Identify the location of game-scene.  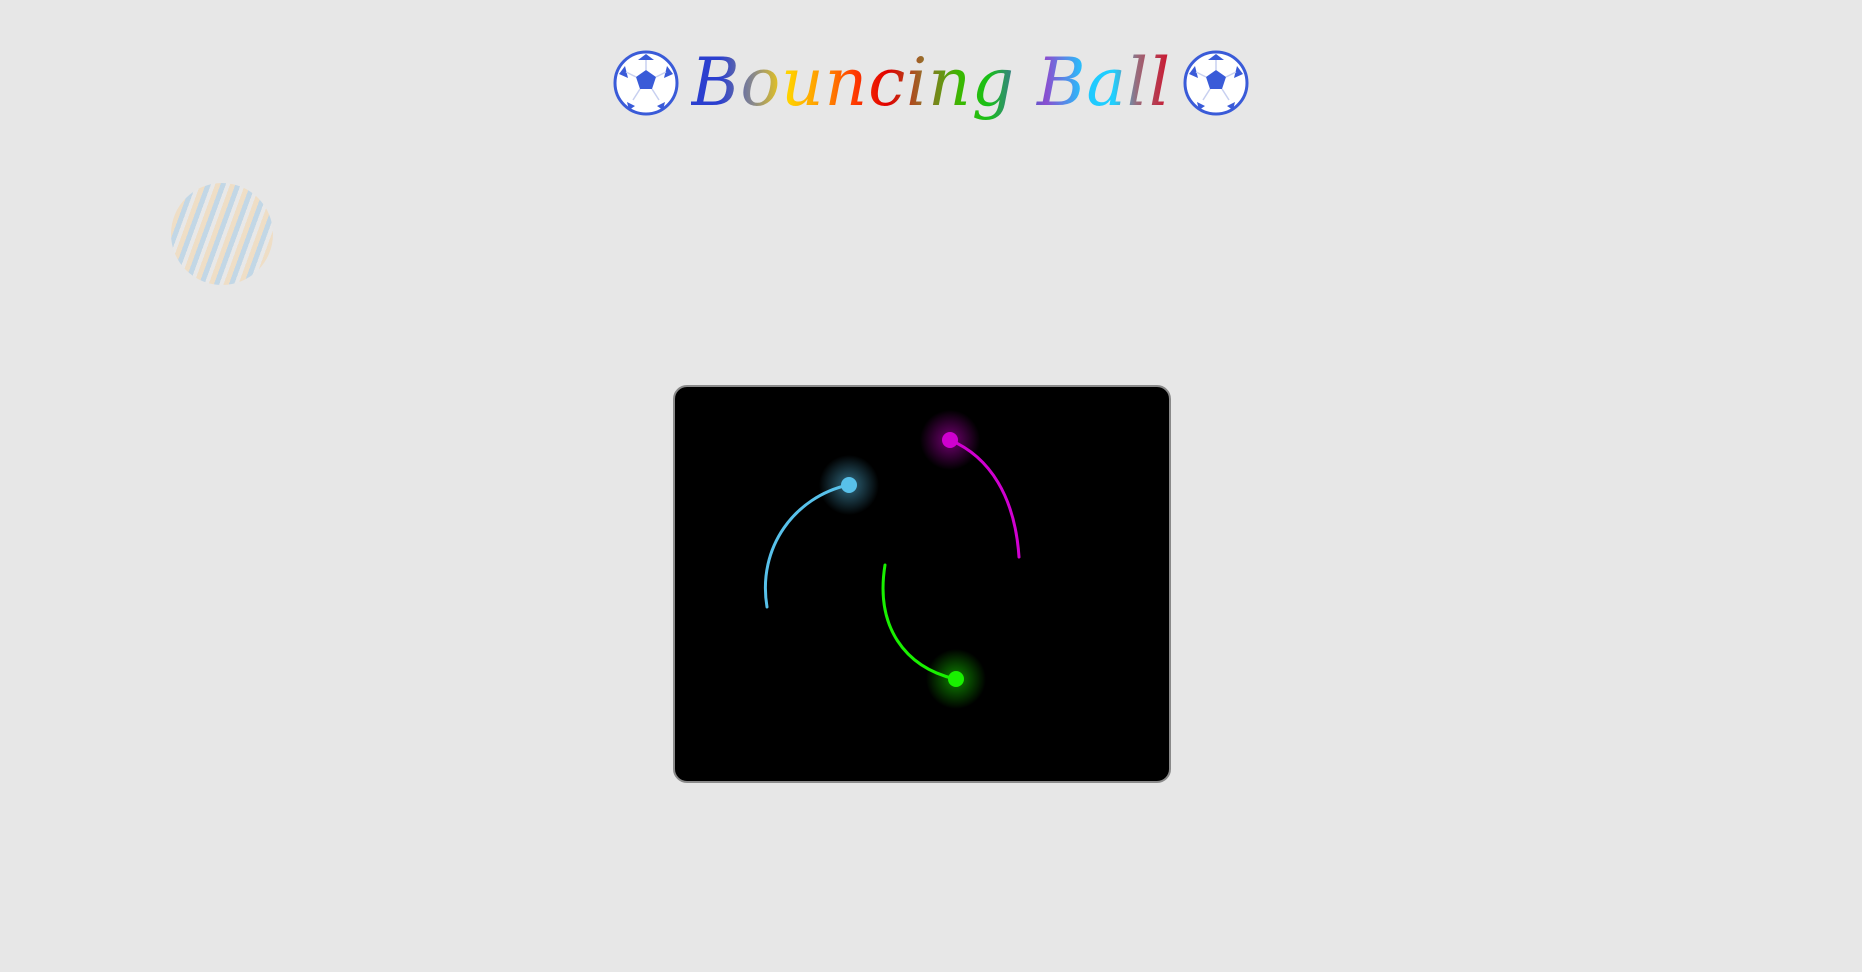
(892, 559).